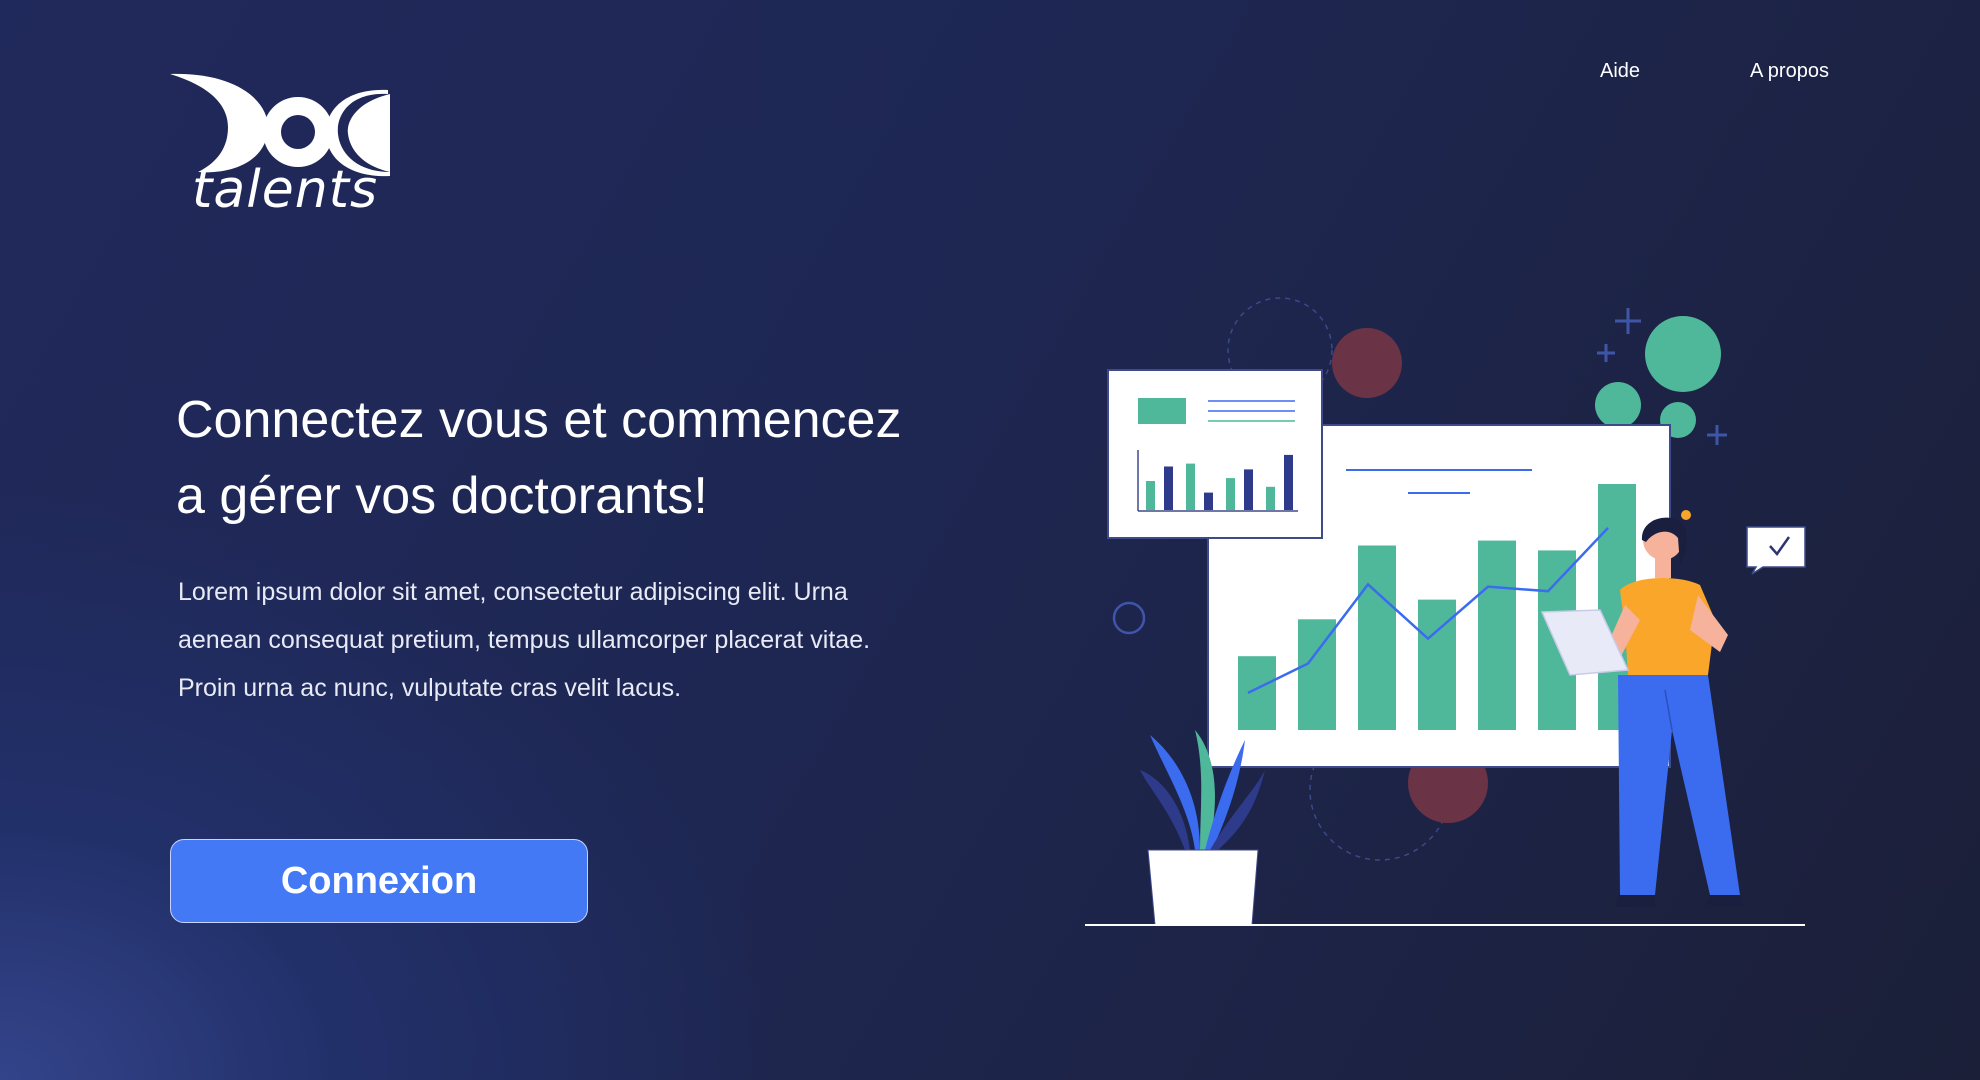  I want to click on logo-wordmark: talents, so click(285, 190).